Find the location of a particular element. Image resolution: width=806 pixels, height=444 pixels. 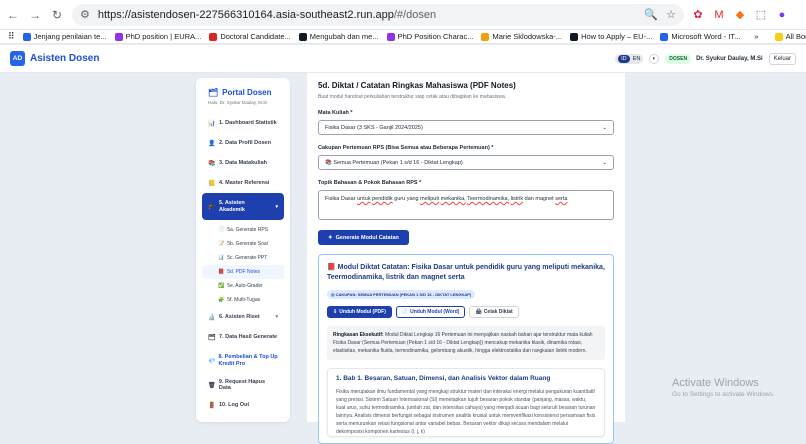

sidebar-item-delete-request: 🗑 9. Request Hapus Data is located at coordinates (243, 385).